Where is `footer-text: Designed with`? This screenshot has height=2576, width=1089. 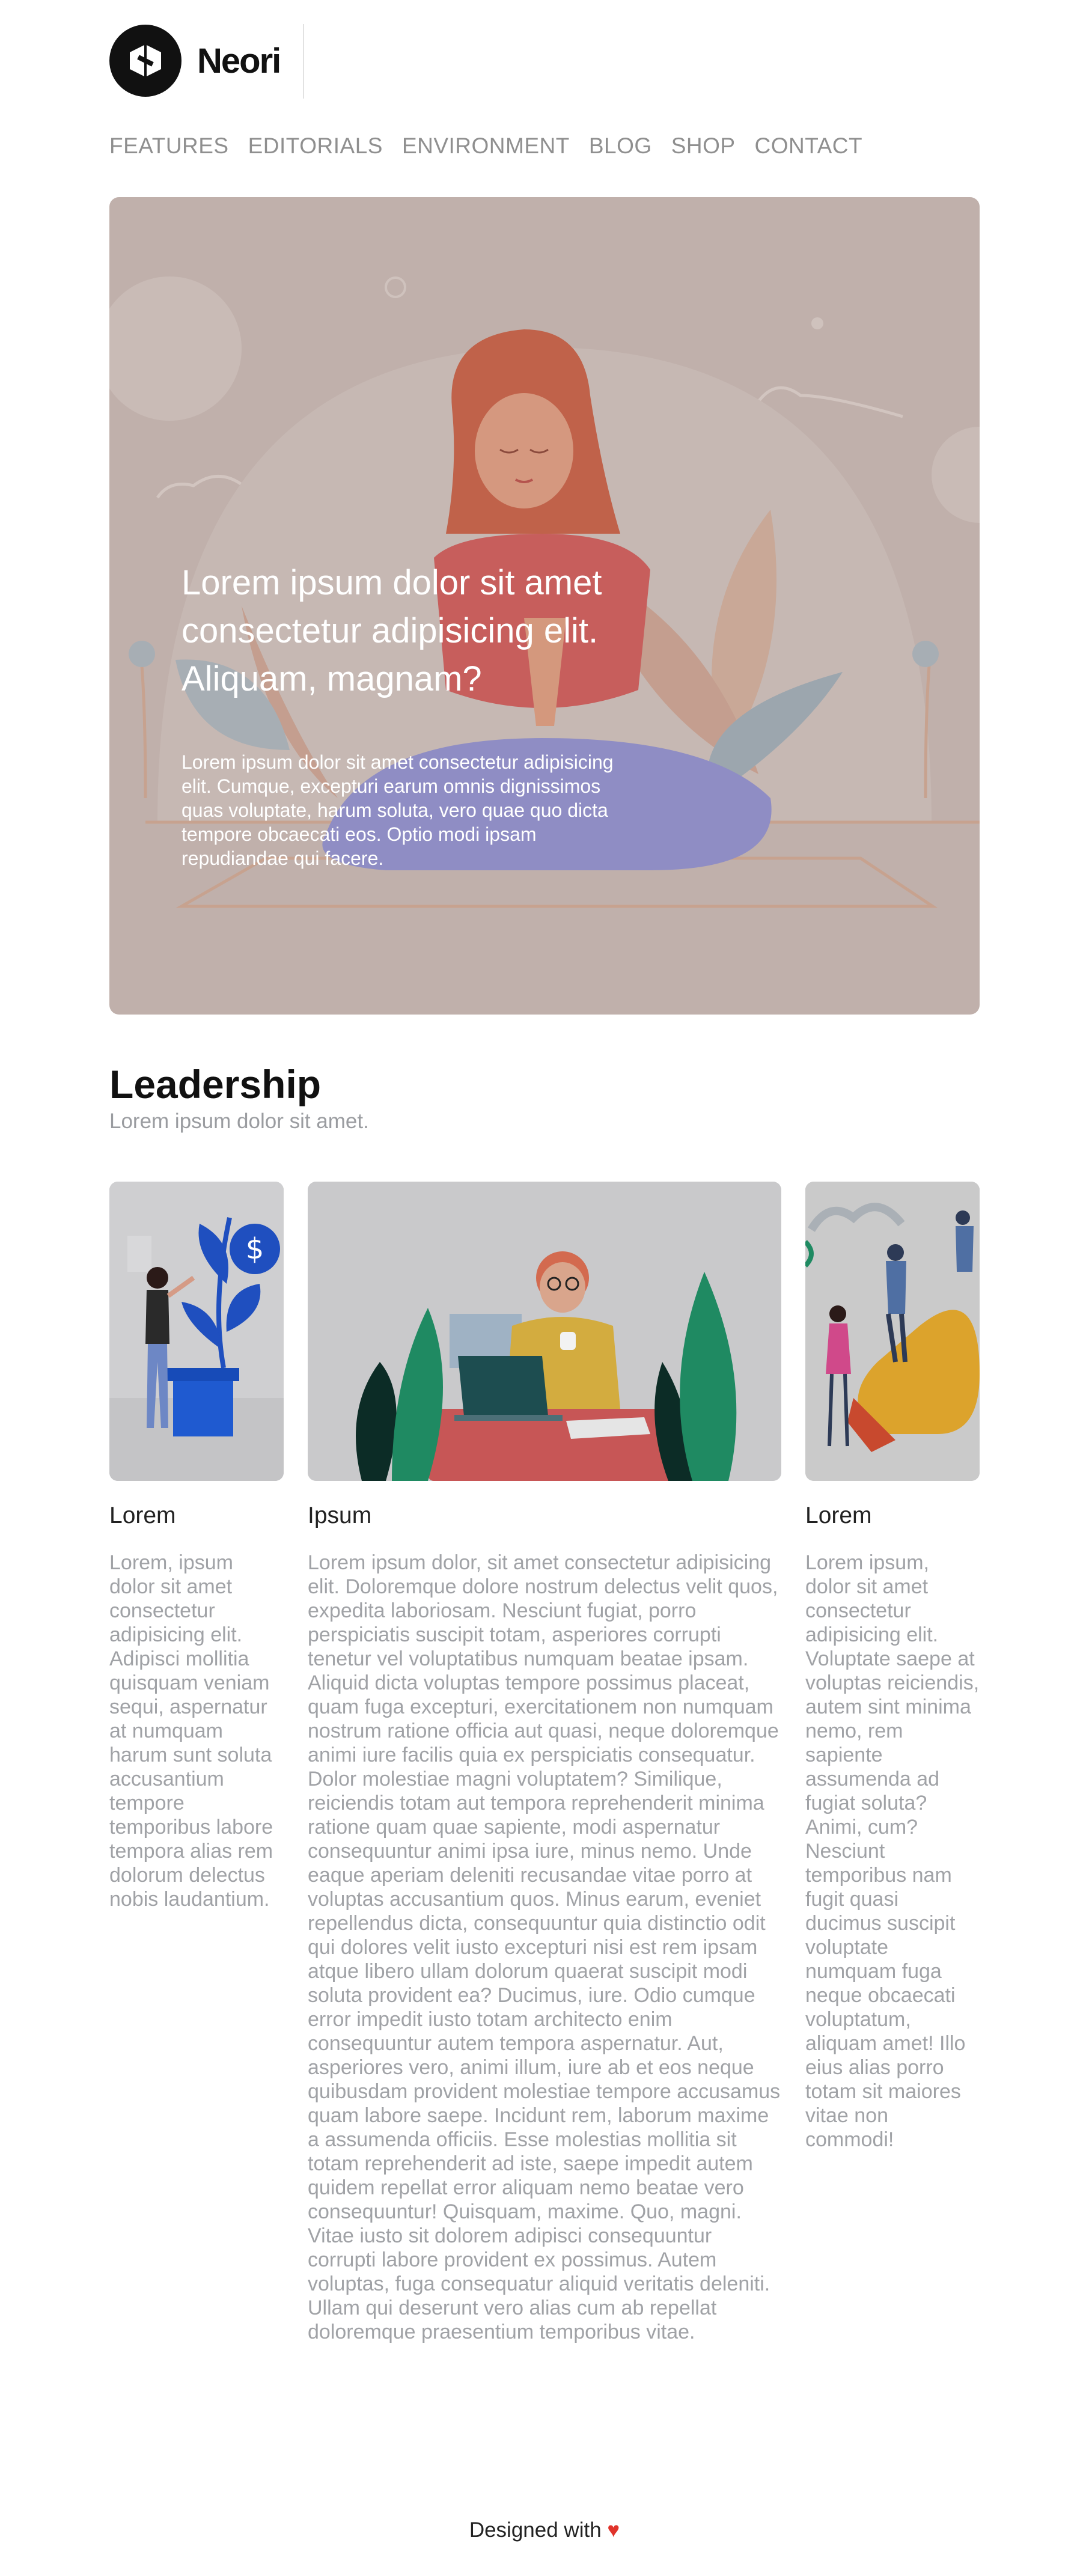
footer-text: Designed with is located at coordinates (535, 2530).